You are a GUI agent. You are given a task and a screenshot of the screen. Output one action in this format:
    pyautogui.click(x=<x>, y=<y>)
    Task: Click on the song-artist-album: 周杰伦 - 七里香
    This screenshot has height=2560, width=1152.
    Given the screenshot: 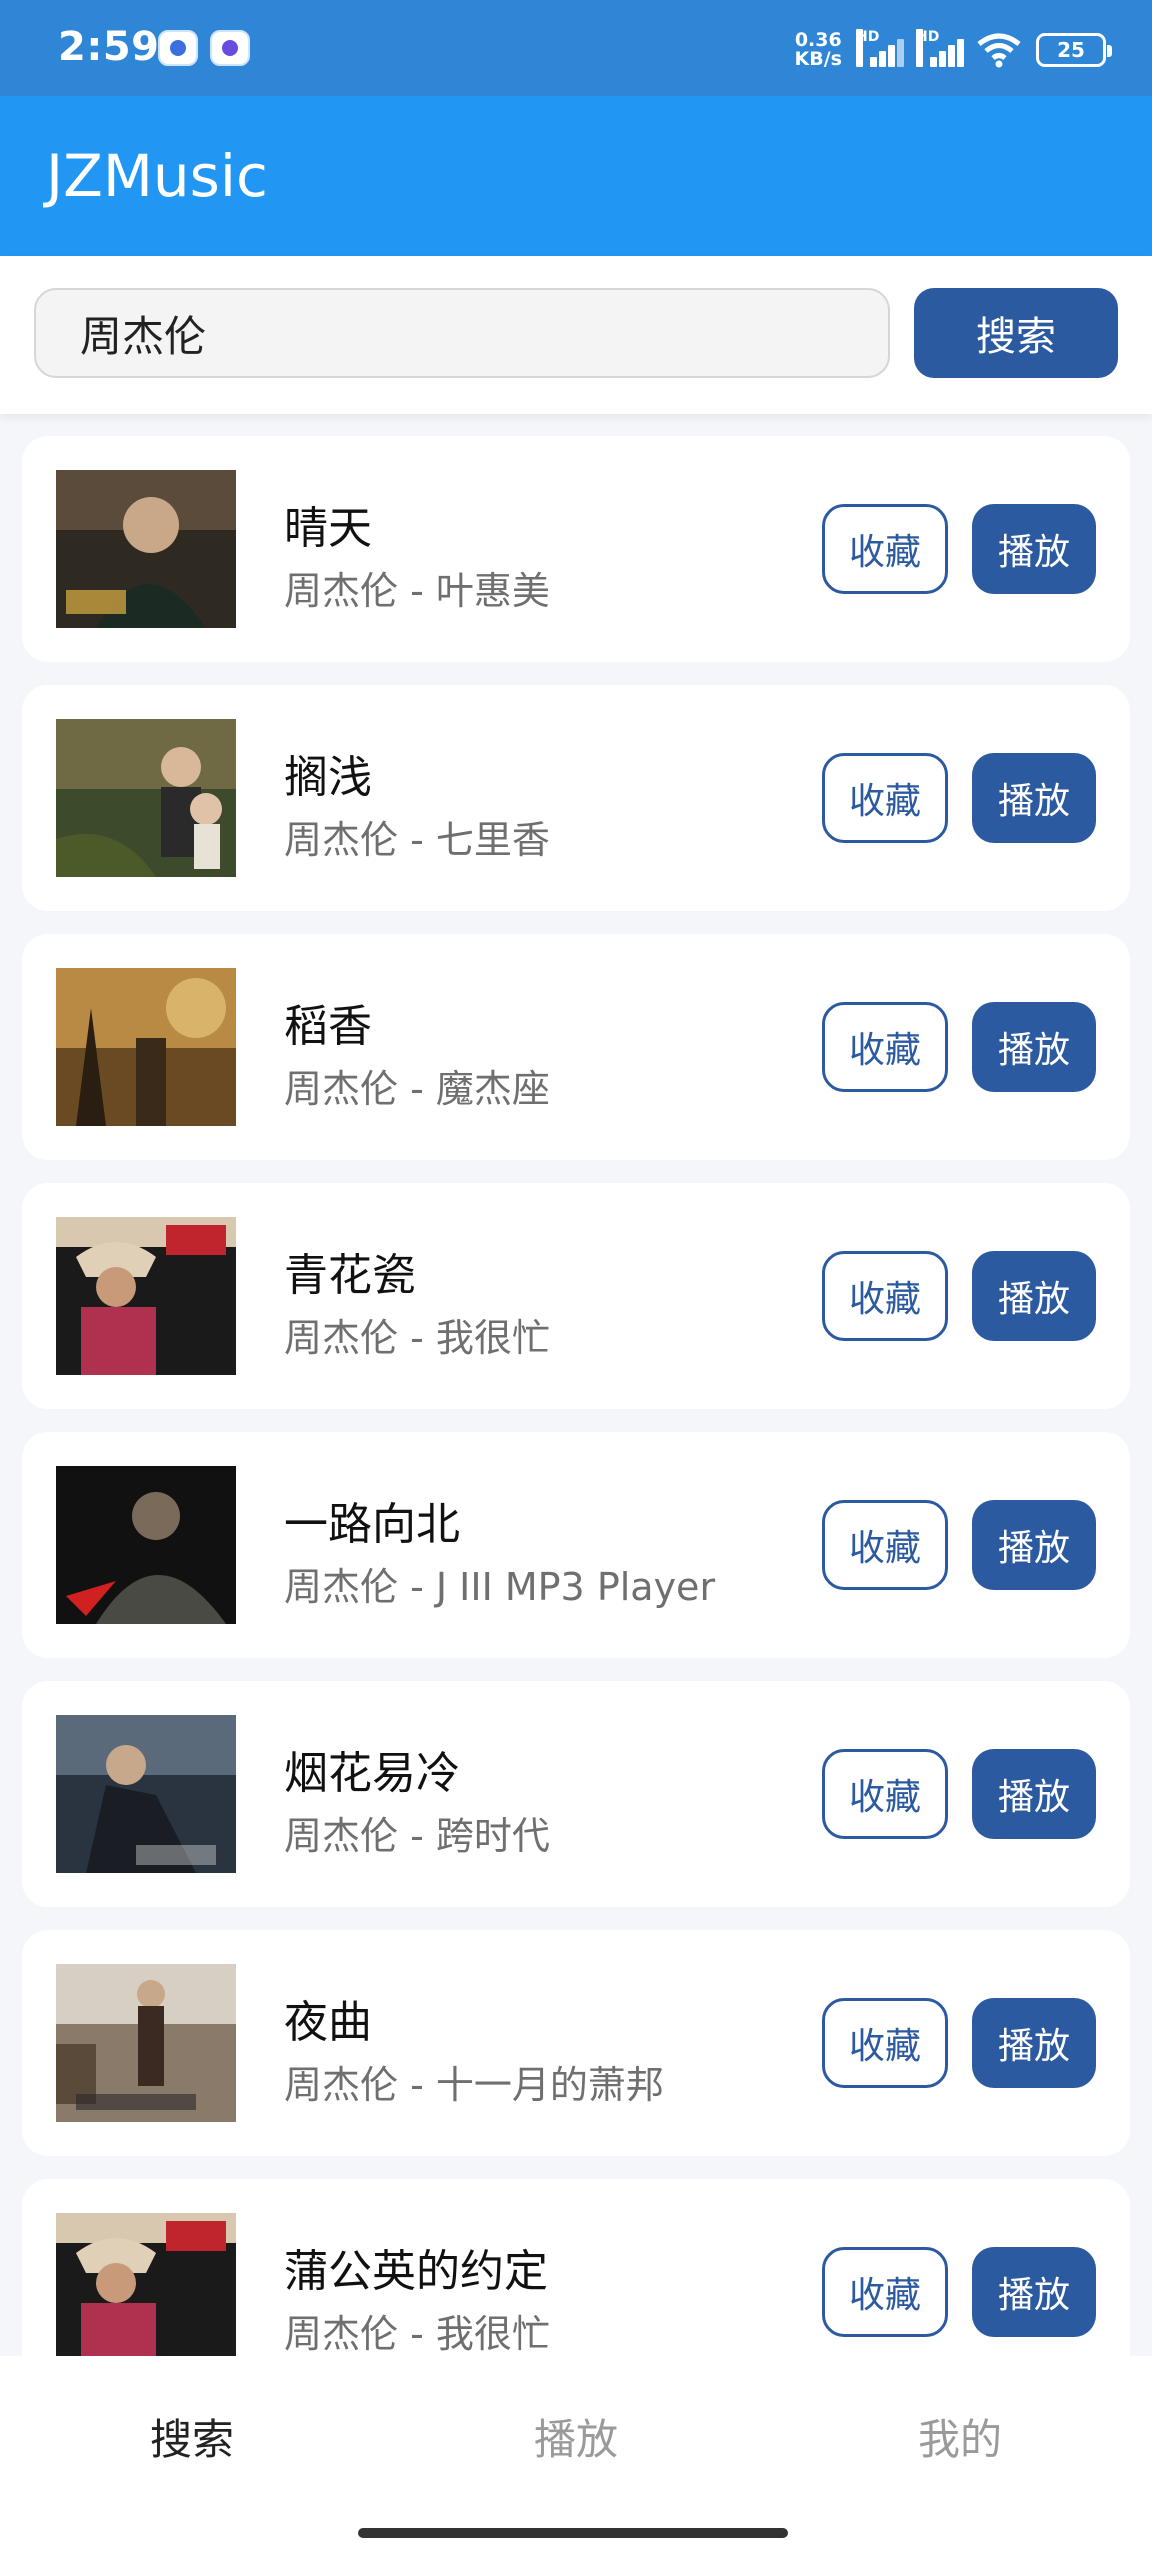 What is the action you would take?
    pyautogui.click(x=417, y=840)
    